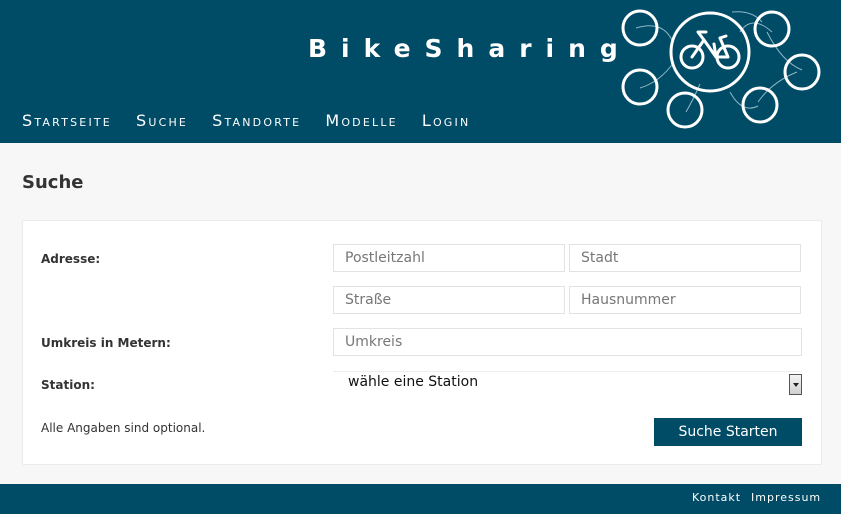  Describe the element at coordinates (361, 120) in the screenshot. I see `nav-modelle: Modelle` at that location.